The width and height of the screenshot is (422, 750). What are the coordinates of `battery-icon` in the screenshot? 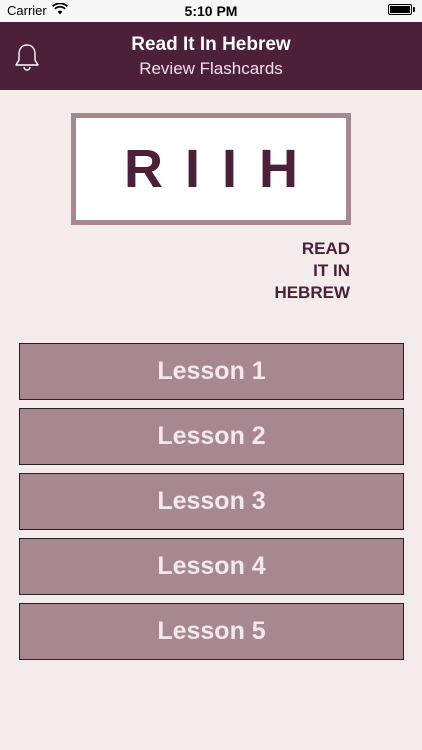 It's located at (400, 9).